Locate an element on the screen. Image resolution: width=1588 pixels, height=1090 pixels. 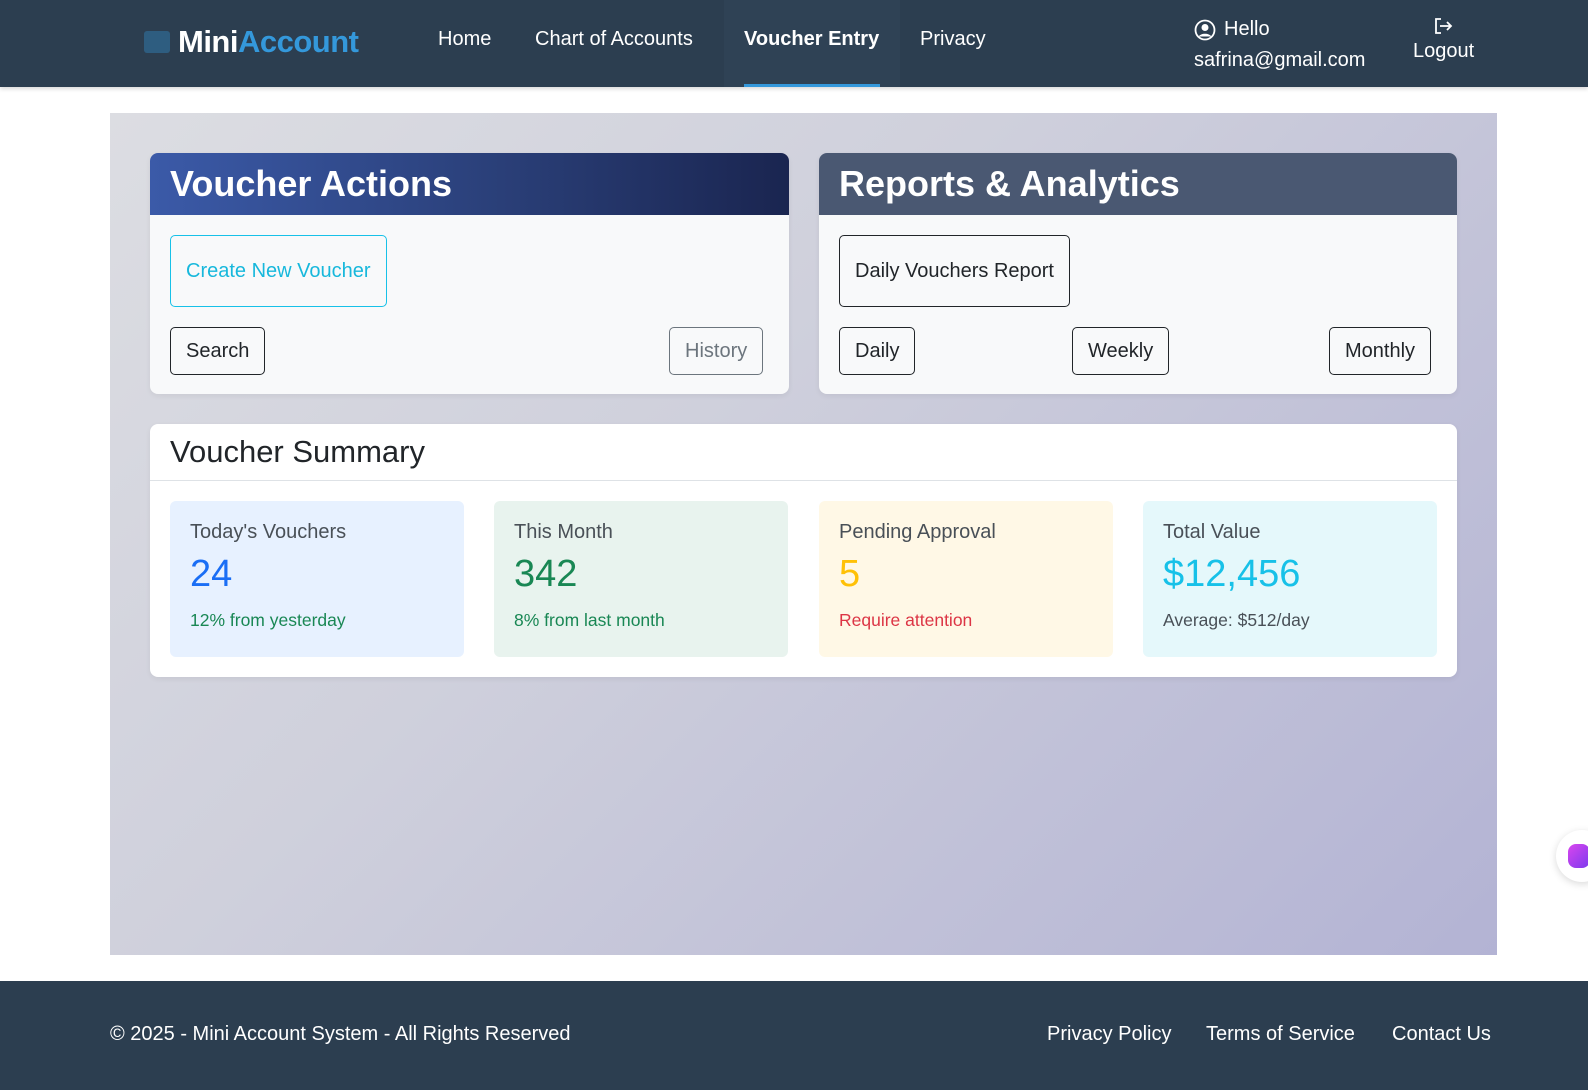
footer-terms-link: Terms of Service is located at coordinates (1280, 1034).